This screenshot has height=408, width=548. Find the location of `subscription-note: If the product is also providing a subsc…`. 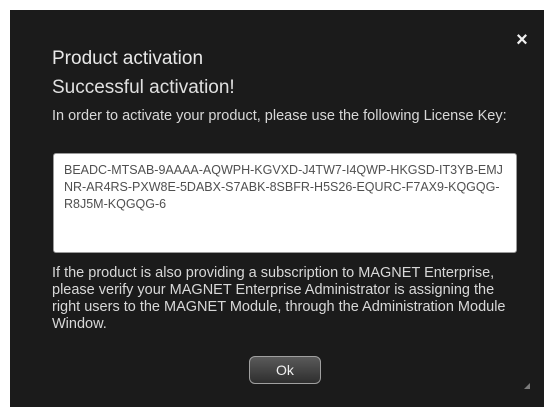

subscription-note: If the product is also providing a subsc… is located at coordinates (279, 298).